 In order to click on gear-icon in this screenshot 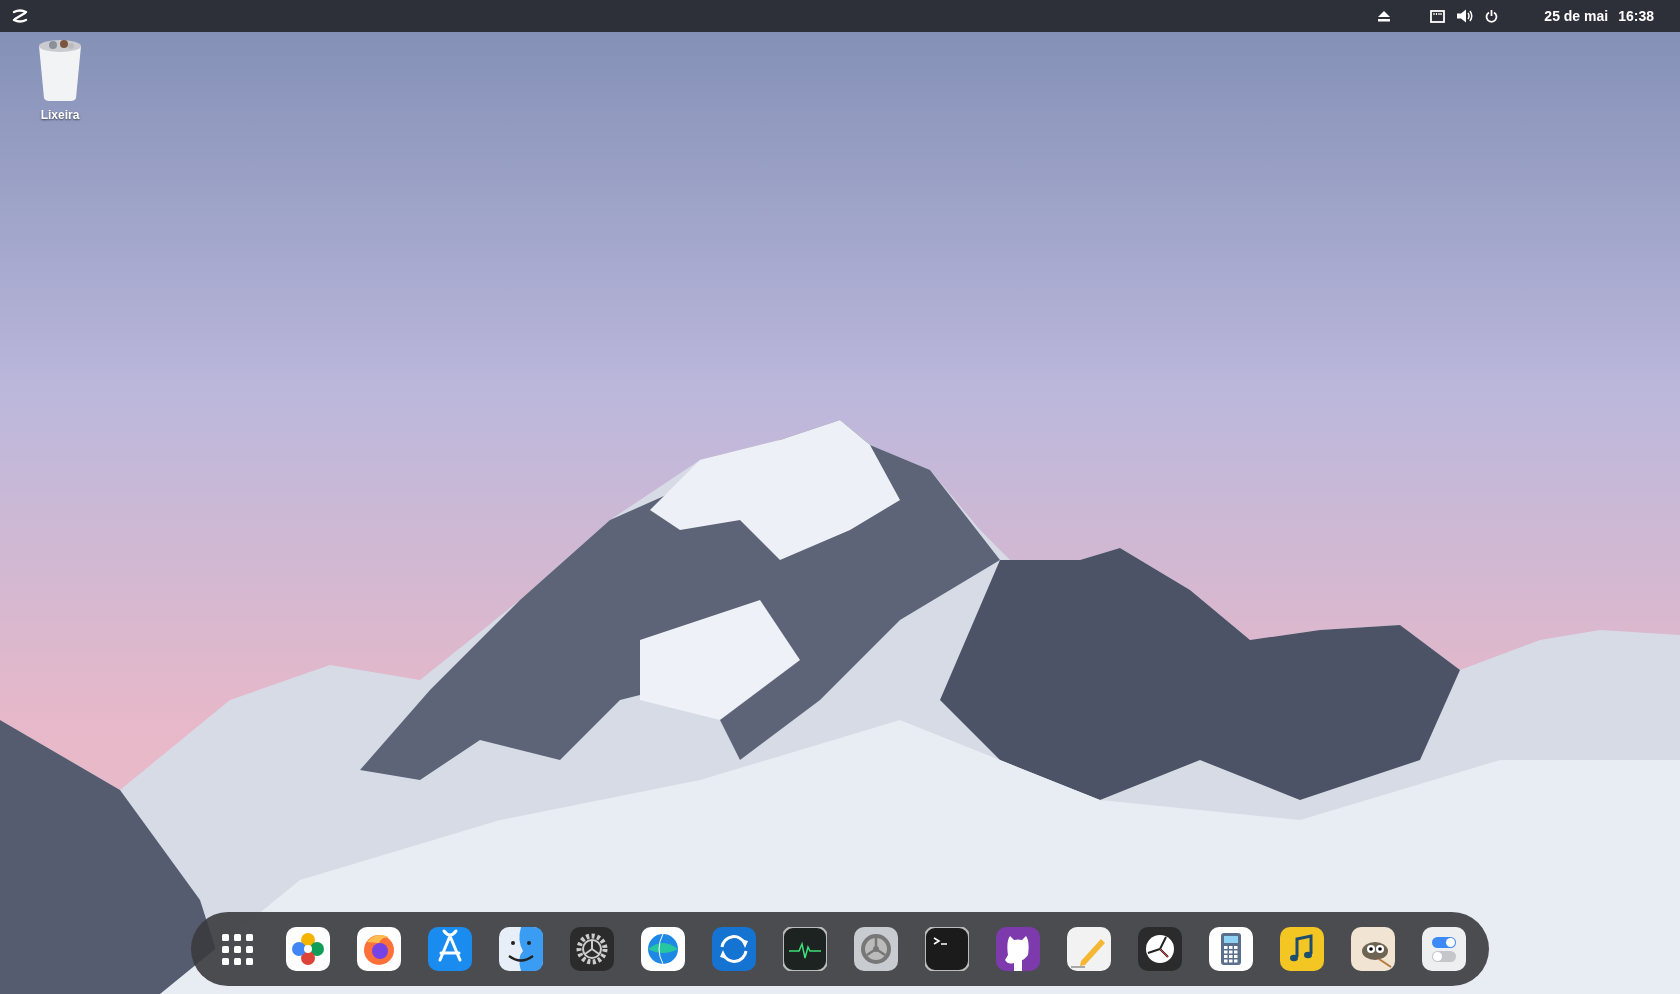, I will do `click(591, 949)`.